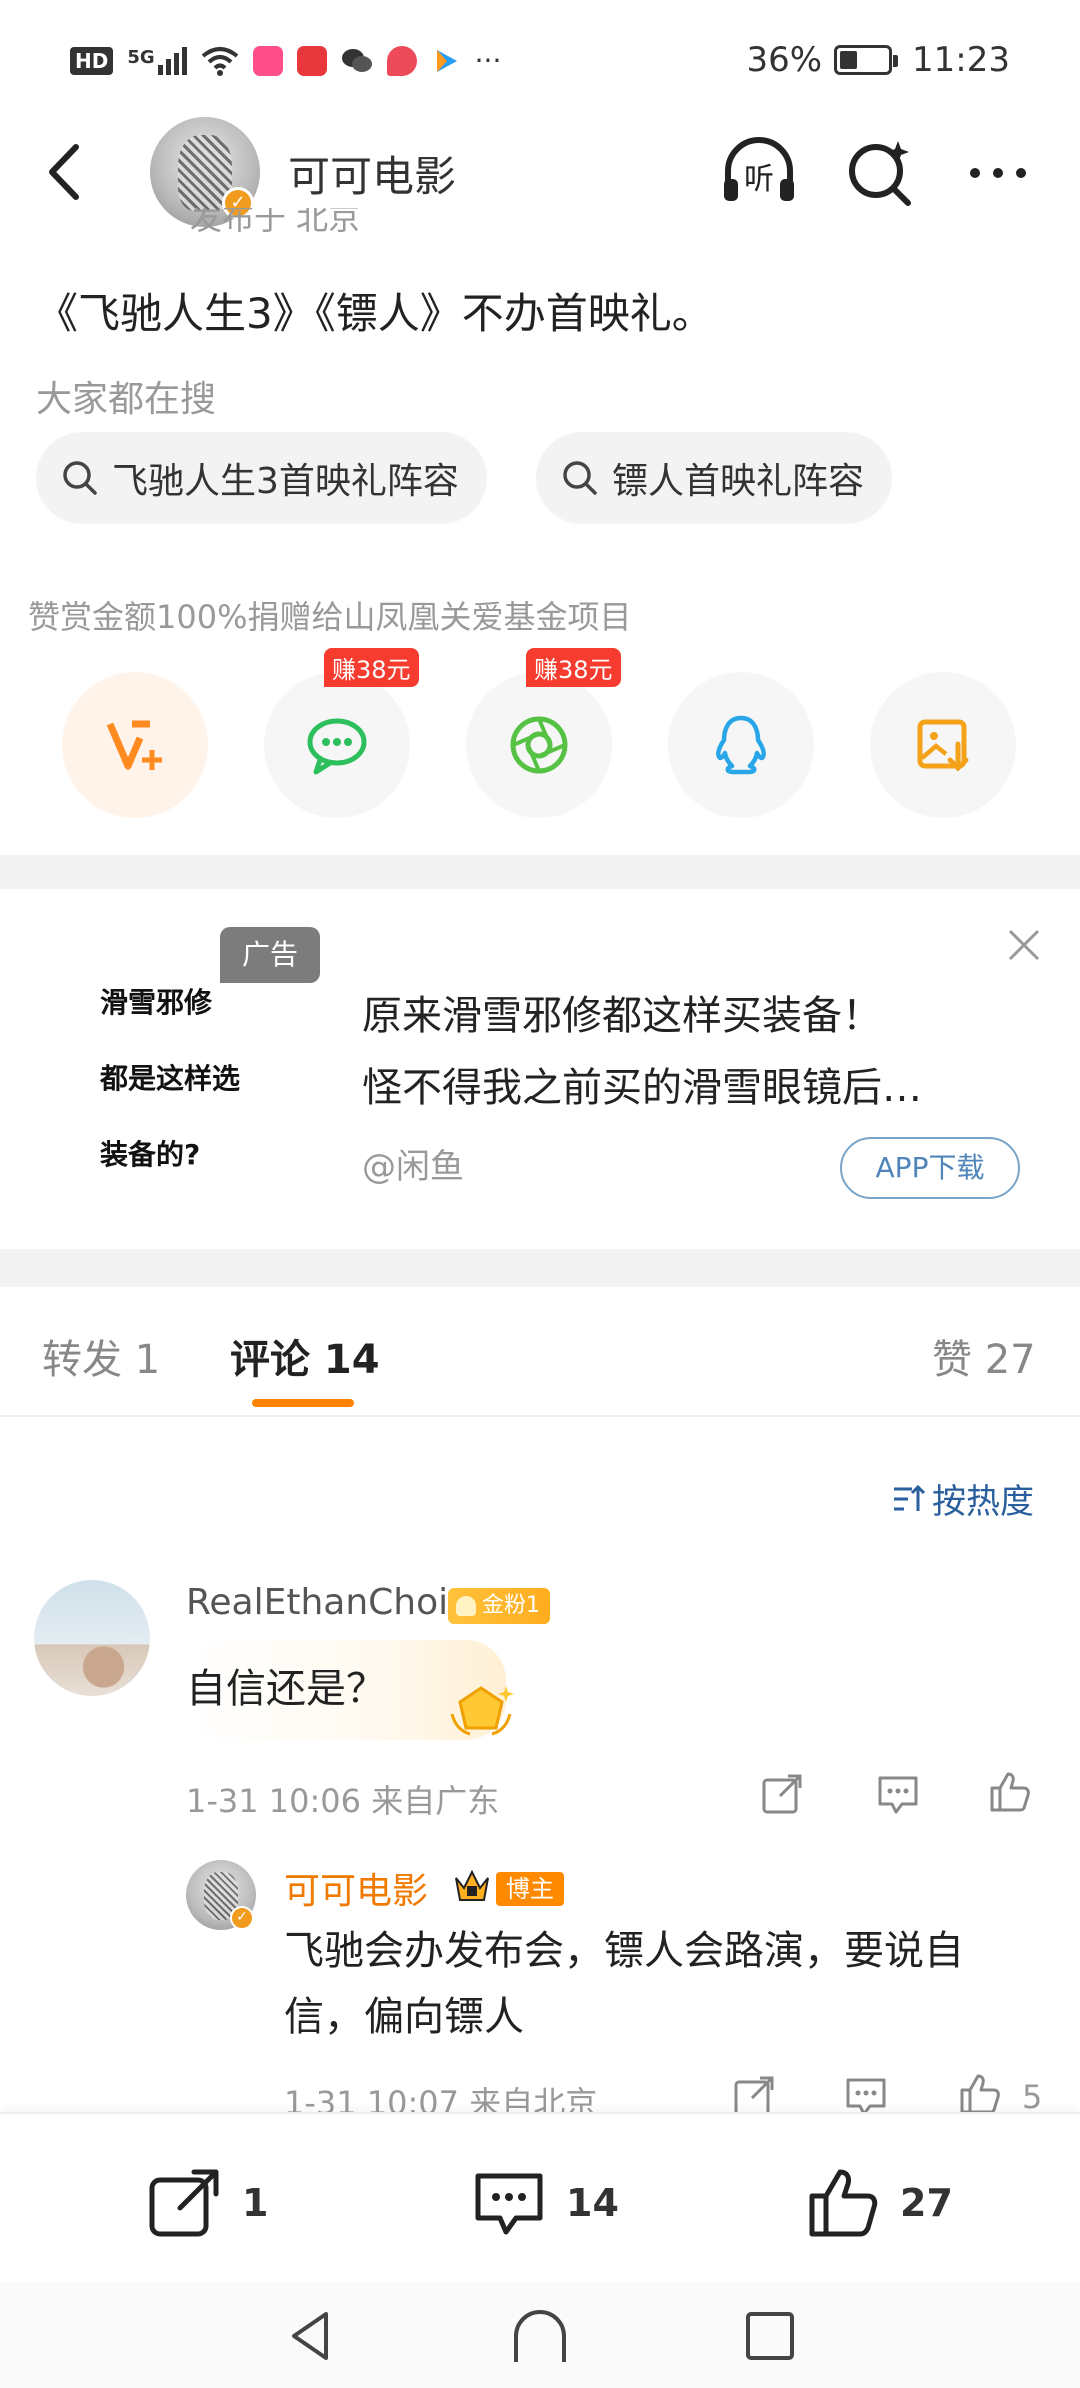  I want to click on battery-percent: 36%, so click(784, 60).